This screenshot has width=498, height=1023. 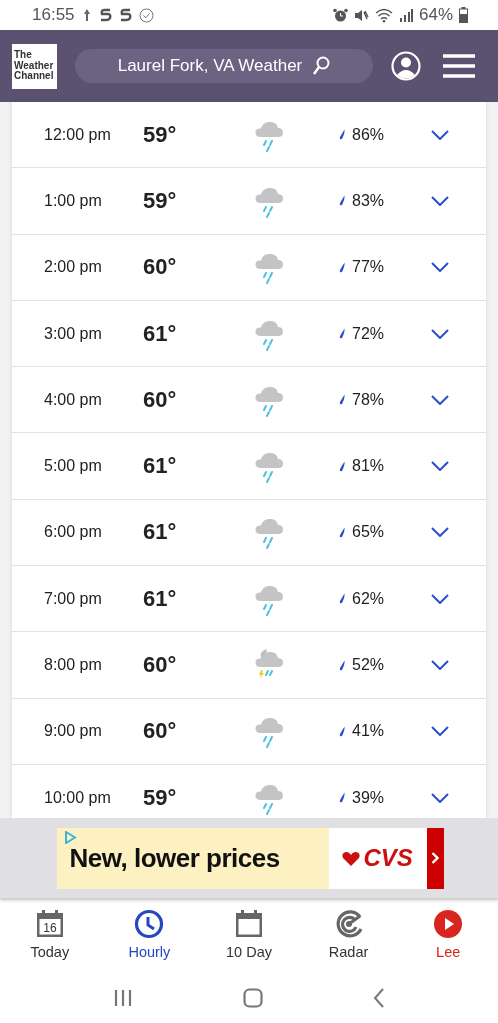 I want to click on heart-icon, so click(x=351, y=858).